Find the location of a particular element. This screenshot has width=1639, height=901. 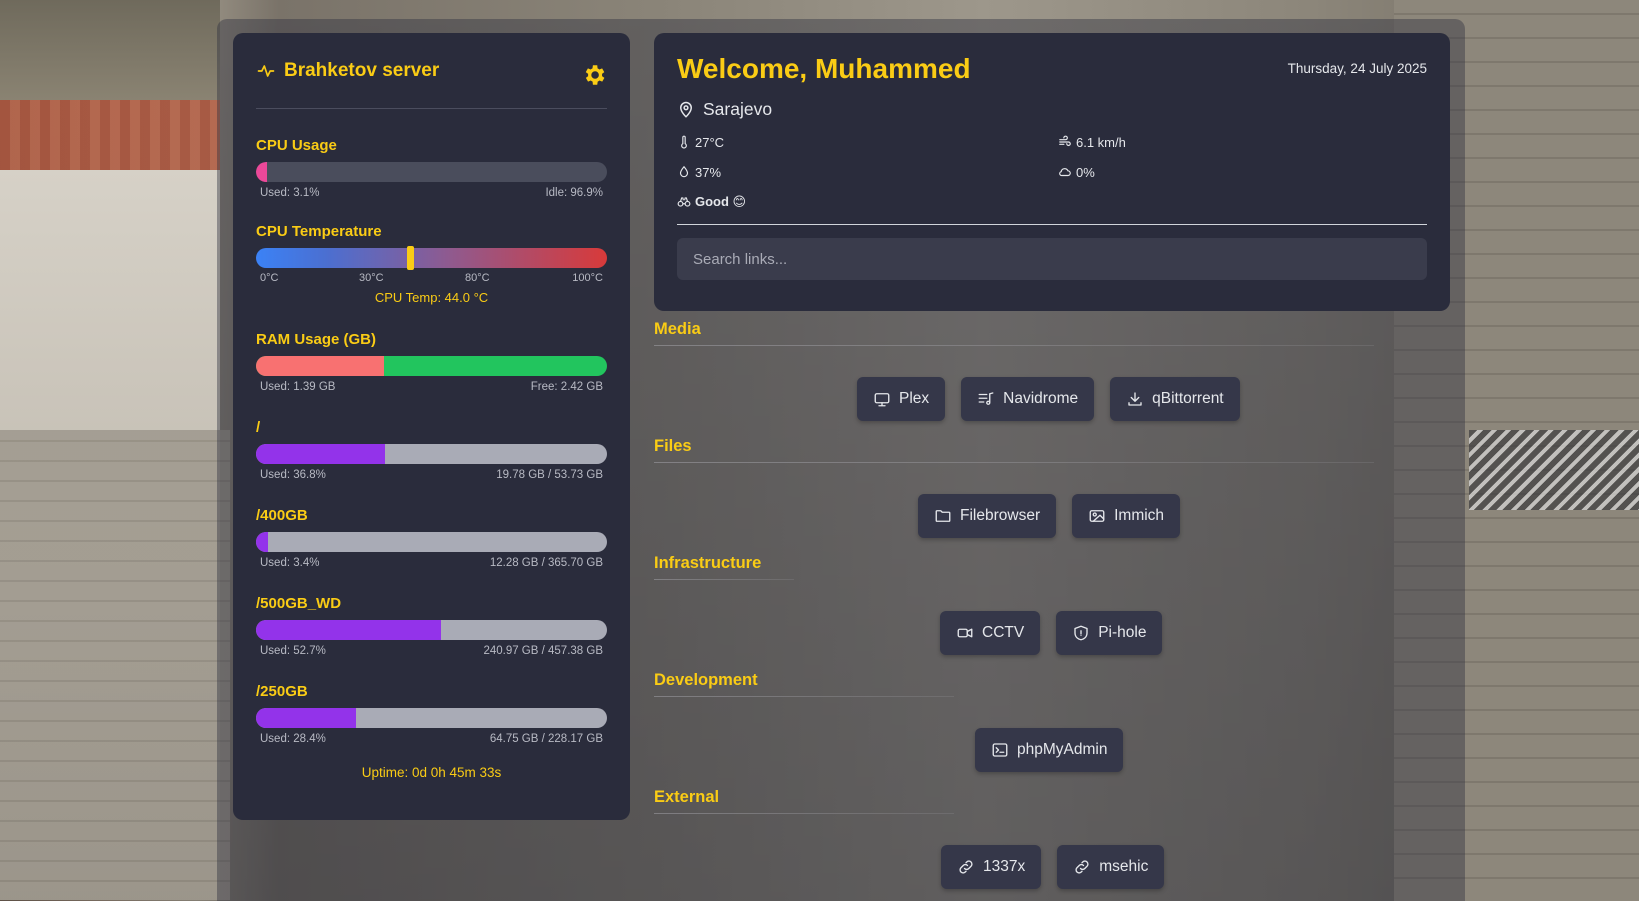

shield-icon is located at coordinates (1081, 633).